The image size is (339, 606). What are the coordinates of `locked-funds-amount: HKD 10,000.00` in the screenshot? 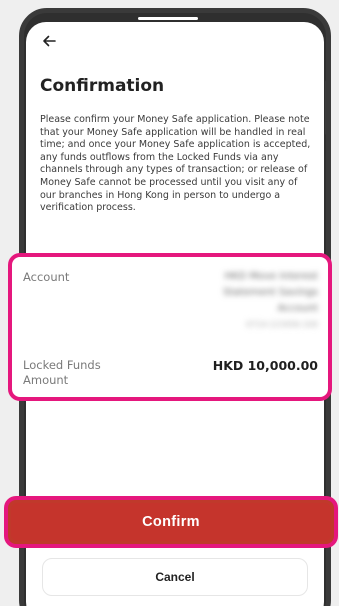 It's located at (265, 365).